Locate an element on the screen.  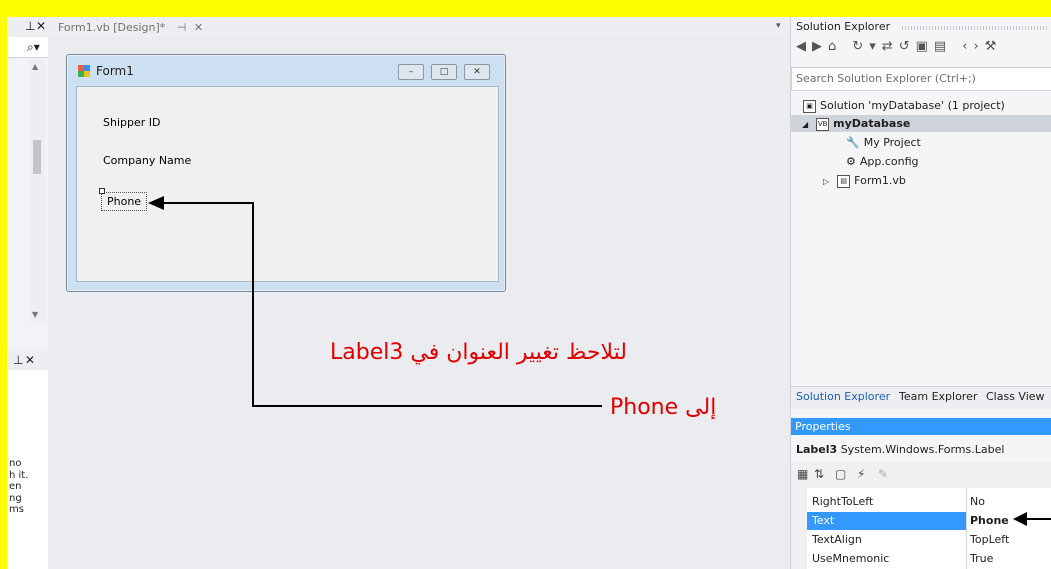
tab-team-explorer: Team Explorer is located at coordinates (938, 396).